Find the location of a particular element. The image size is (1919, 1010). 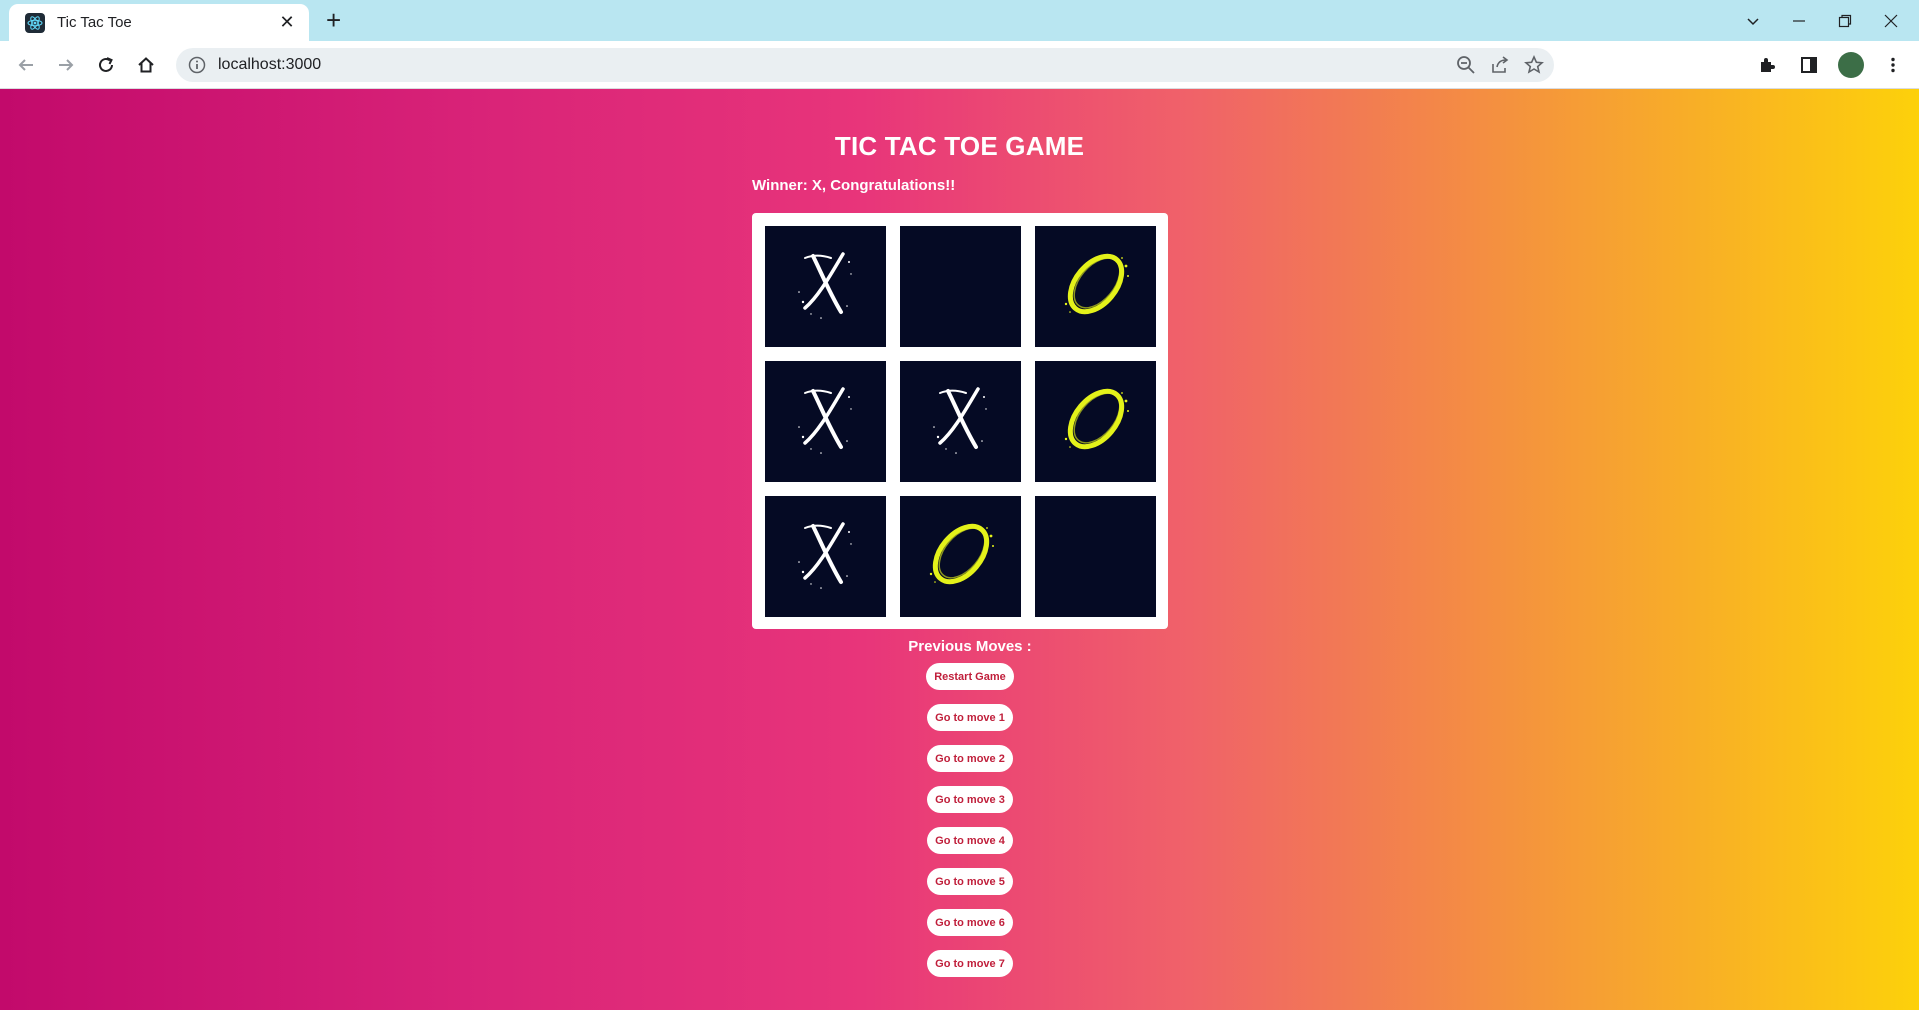

go-to-move-button: Go to move 2 is located at coordinates (970, 758).